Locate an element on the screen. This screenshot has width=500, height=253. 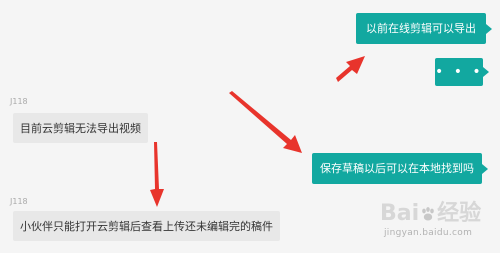
baidu-jingyan-watermark: Bai 经验 jingyan.baidu.com is located at coordinates (436, 218).